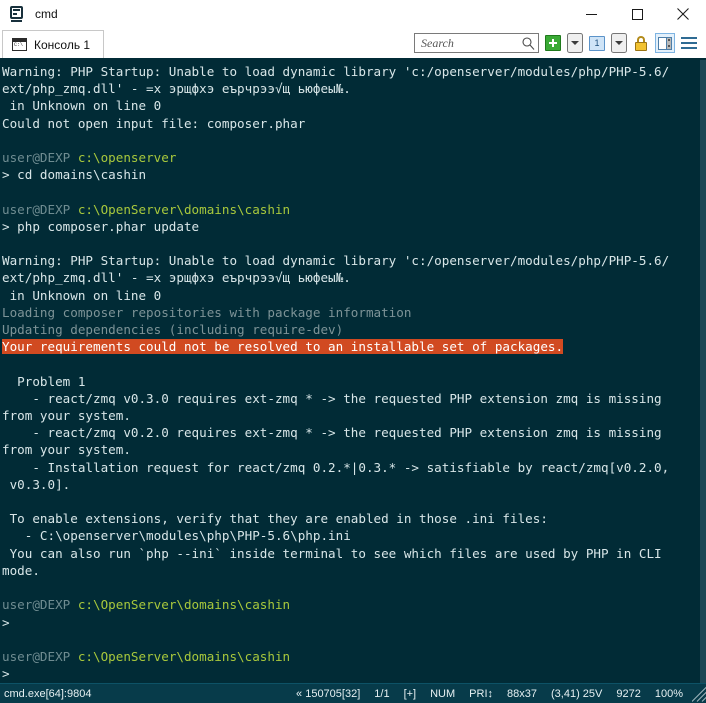  I want to click on terminal-line: > php composer.phar update, so click(351, 226).